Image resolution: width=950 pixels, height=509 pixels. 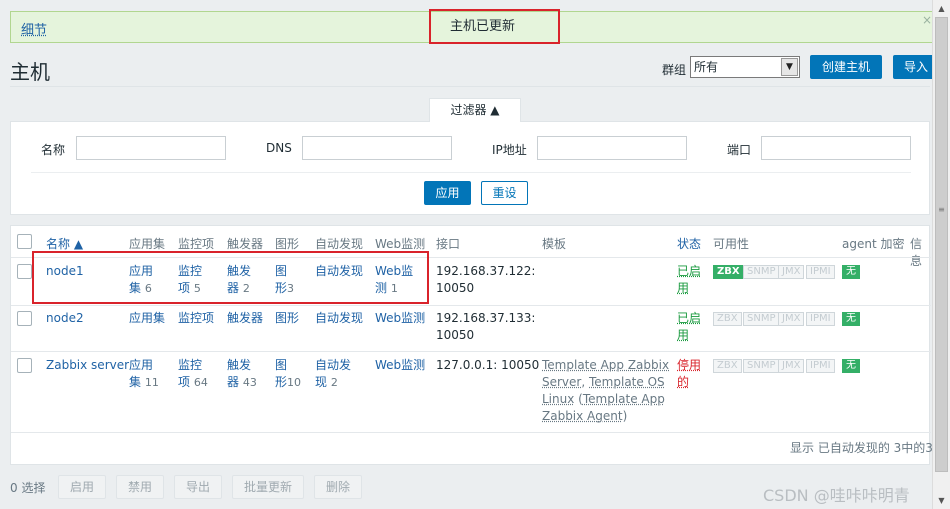 I want to click on header-items: 监控项, so click(x=196, y=244).